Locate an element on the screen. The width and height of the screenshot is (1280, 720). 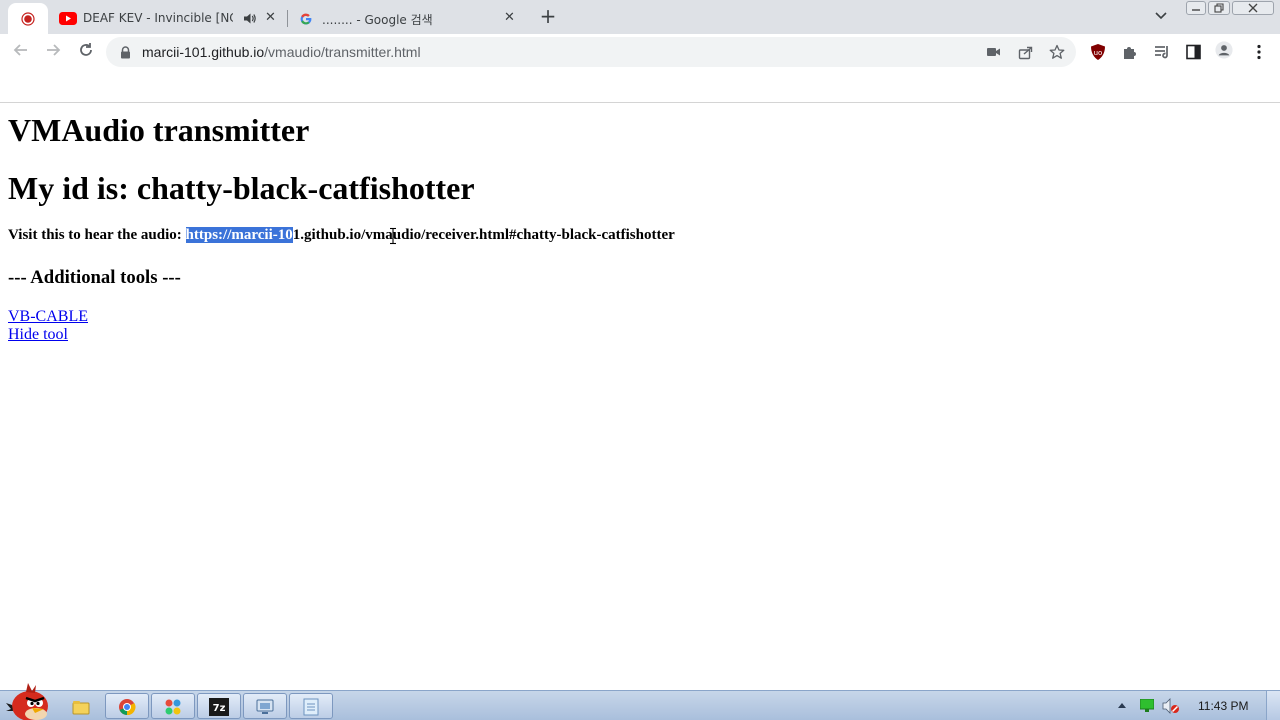
close-window-button is located at coordinates (1253, 8).